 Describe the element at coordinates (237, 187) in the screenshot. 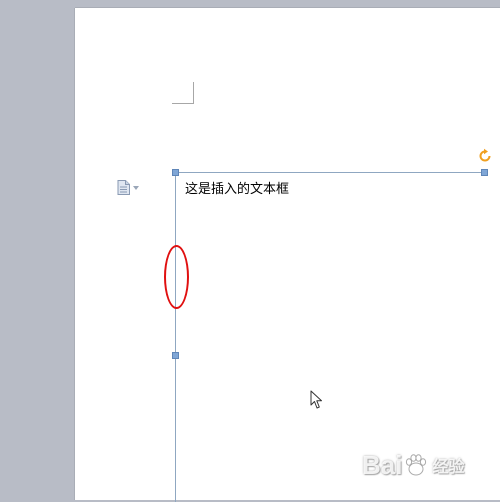

I see `textbox-content: 这是插入的文本框` at that location.